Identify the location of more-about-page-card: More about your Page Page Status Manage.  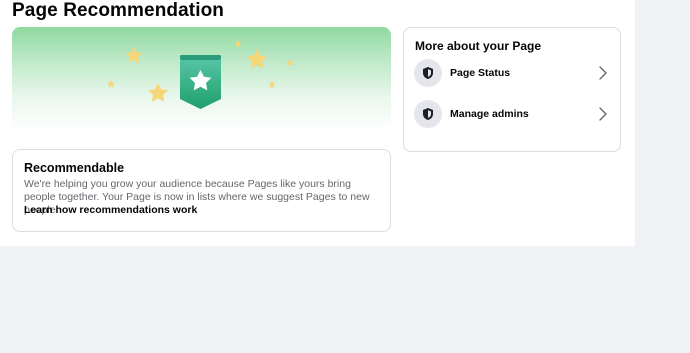
(512, 89).